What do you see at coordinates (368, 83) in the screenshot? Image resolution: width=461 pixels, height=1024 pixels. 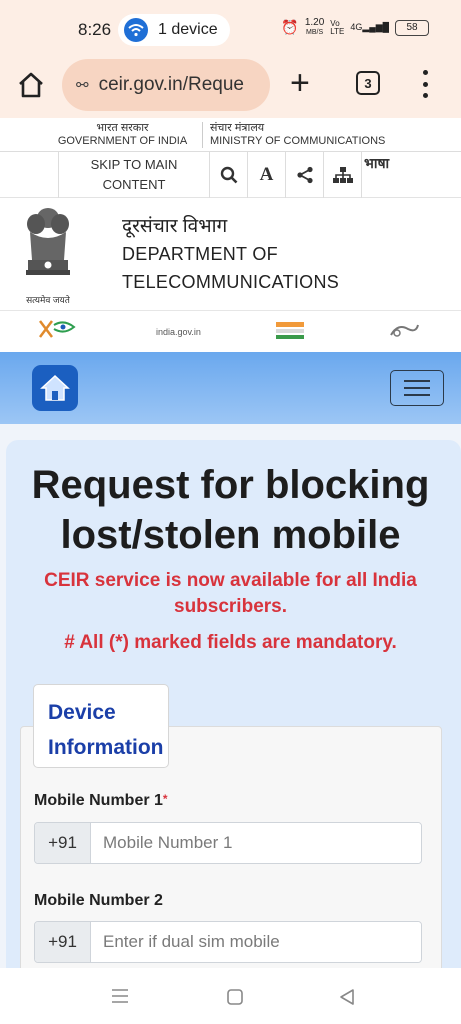 I see `tab-switcher-button: 3` at bounding box center [368, 83].